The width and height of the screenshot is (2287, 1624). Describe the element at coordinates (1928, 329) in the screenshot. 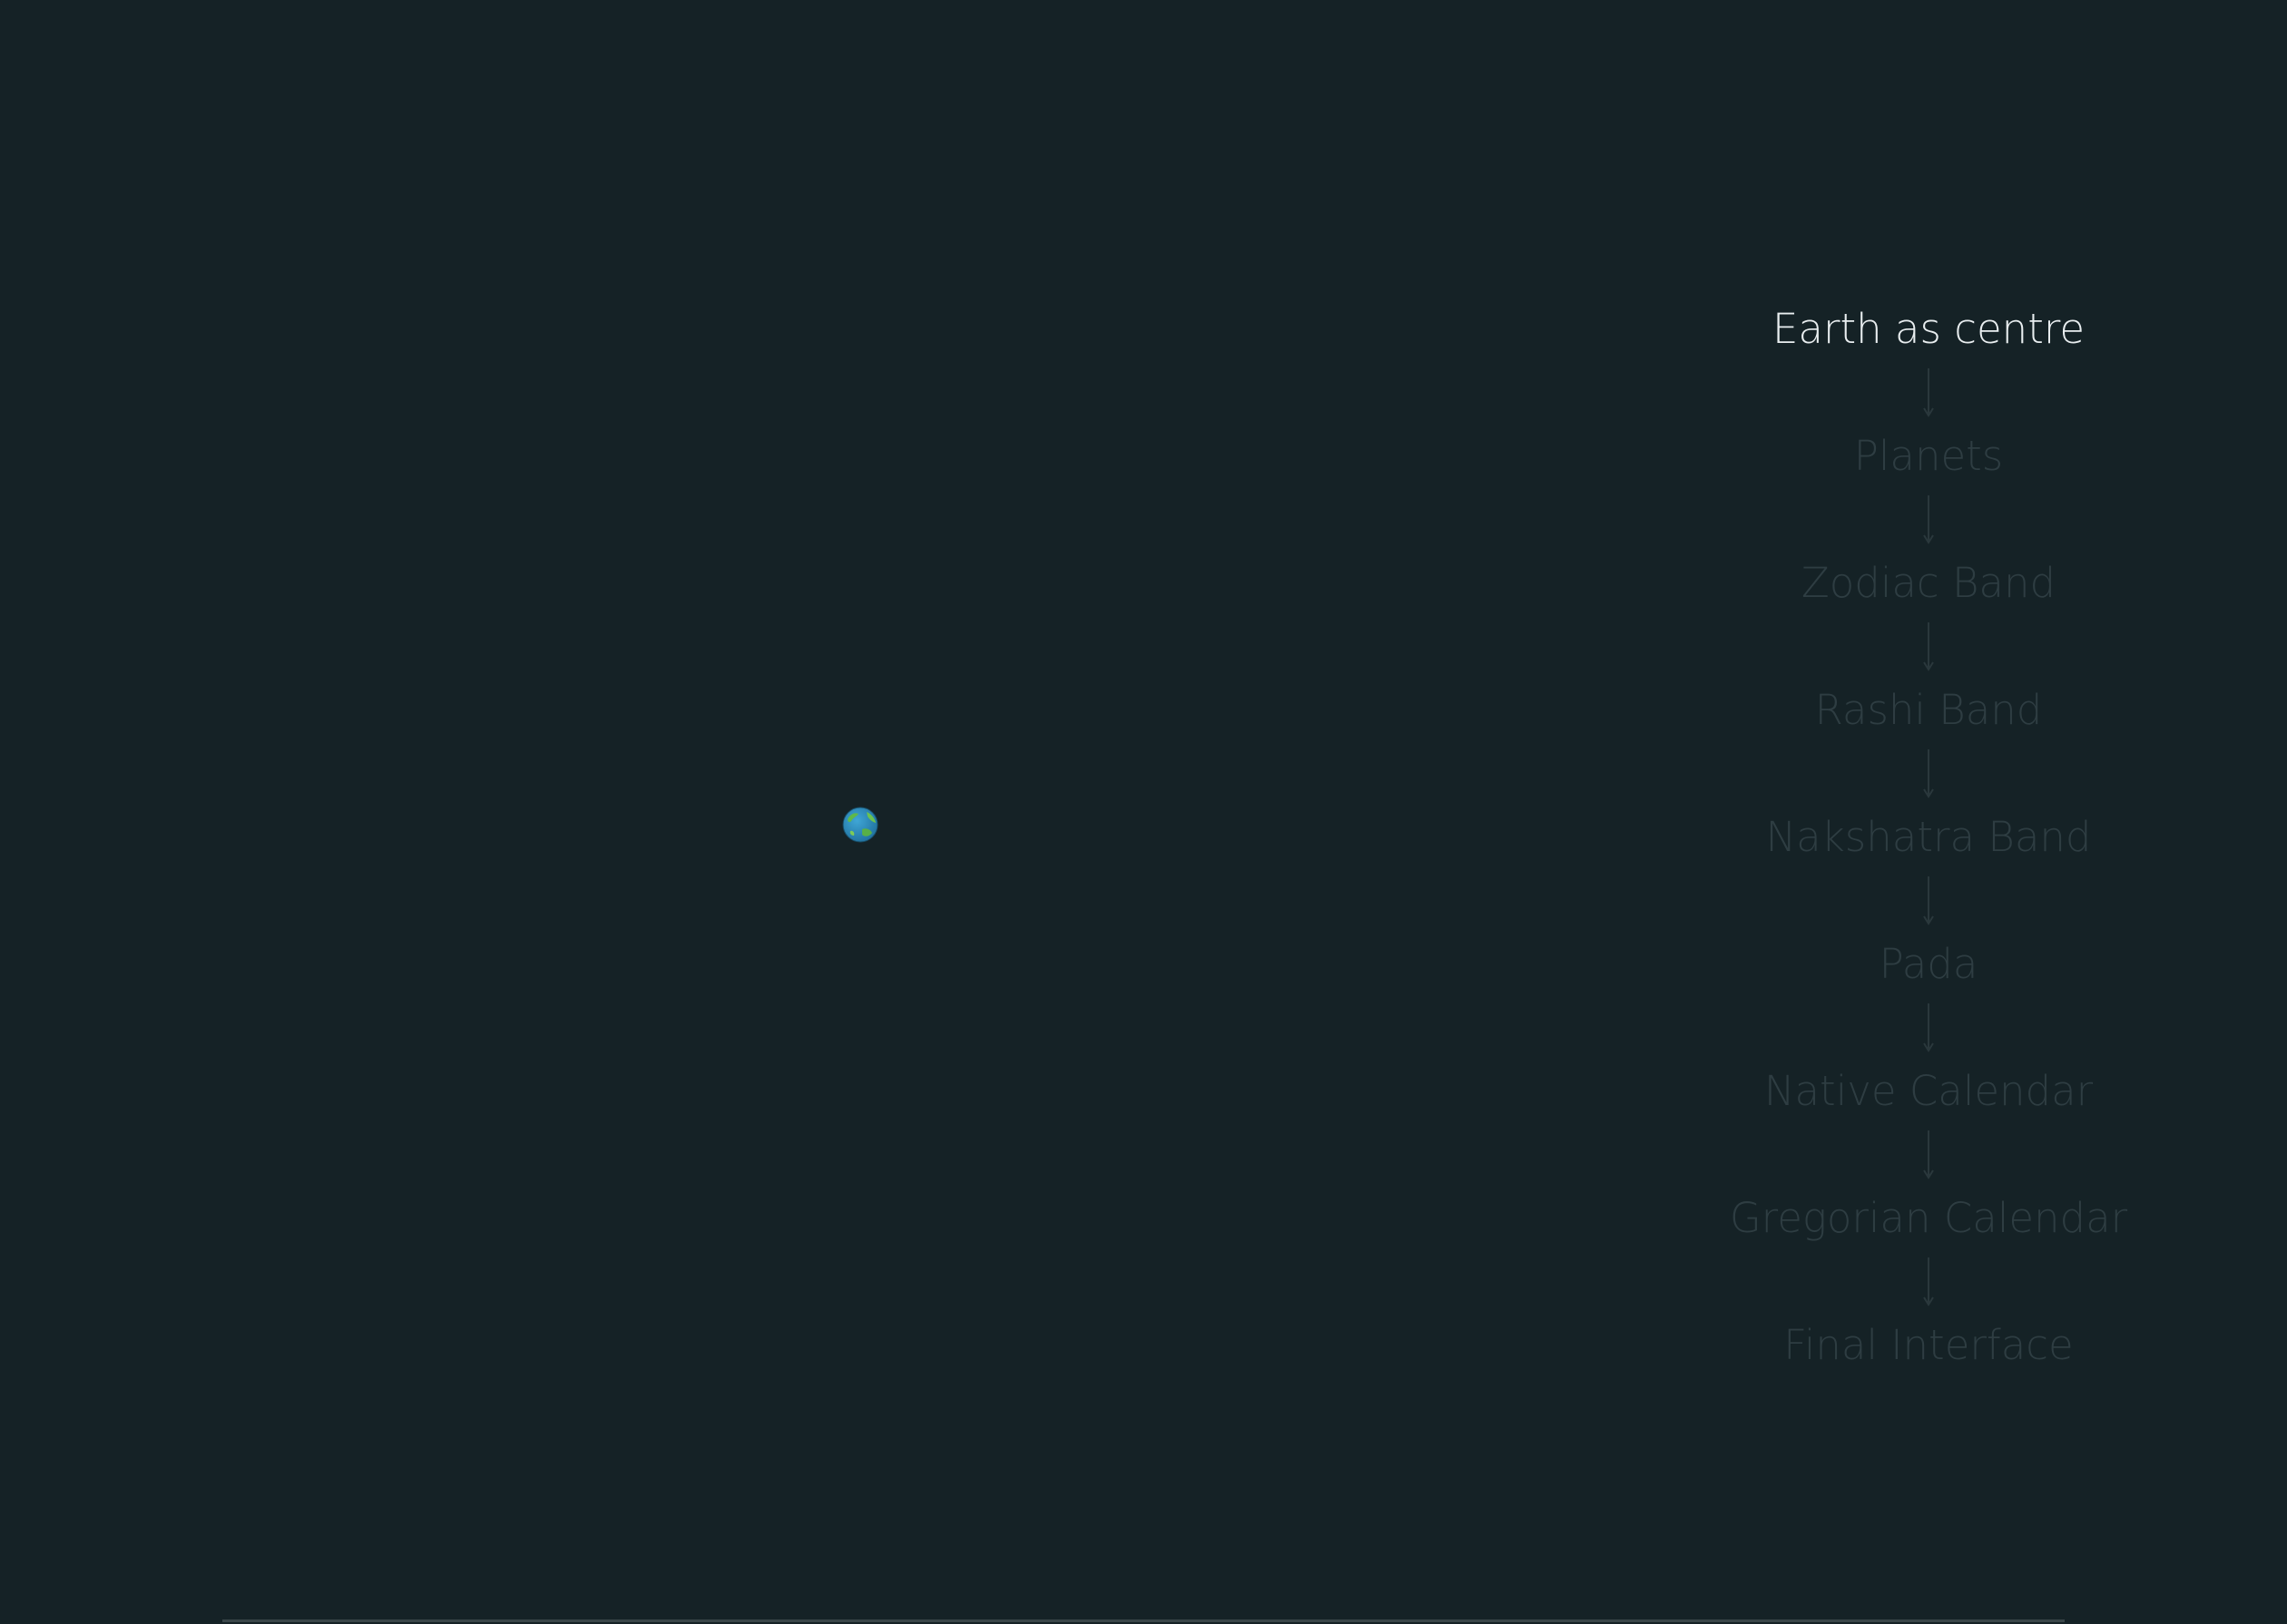

I see `step-earth-as-centre: Earth as centre` at that location.